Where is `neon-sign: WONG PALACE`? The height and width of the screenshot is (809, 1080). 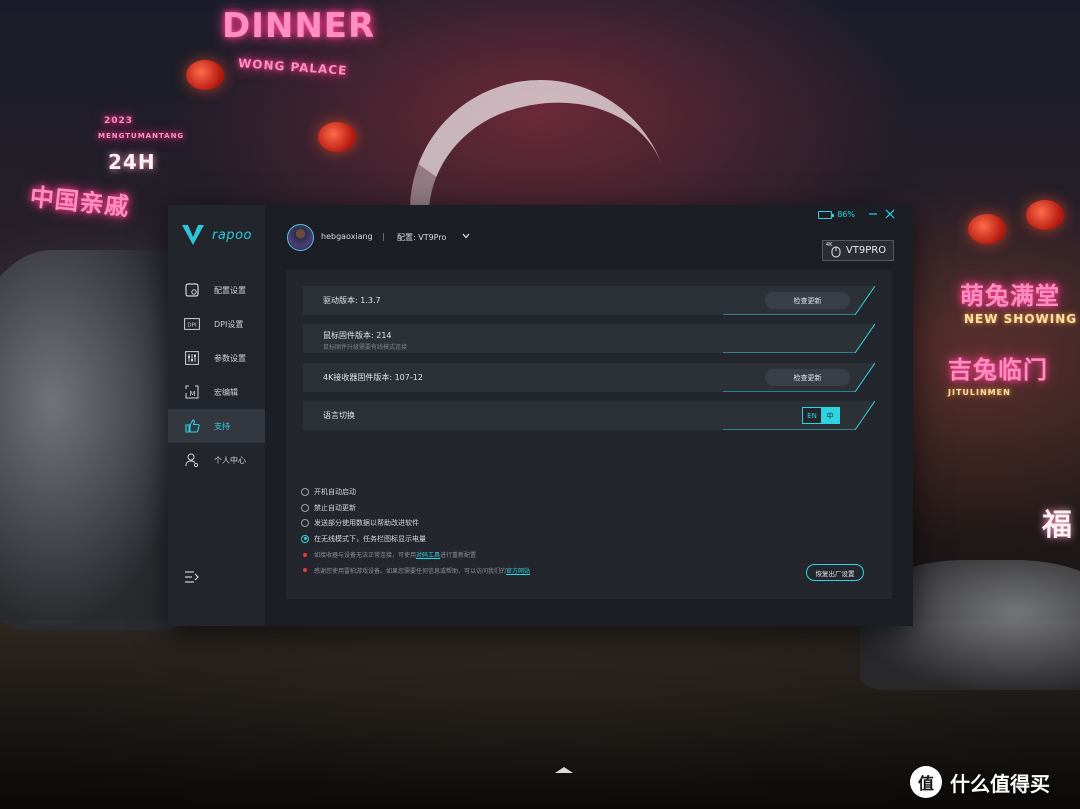 neon-sign: WONG PALACE is located at coordinates (292, 67).